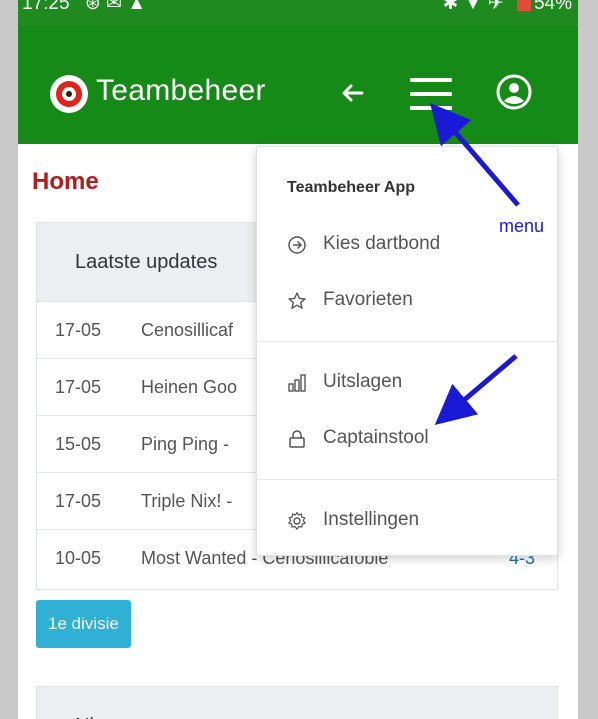  I want to click on annotation-arrow-to-menu, so click(474, 154).